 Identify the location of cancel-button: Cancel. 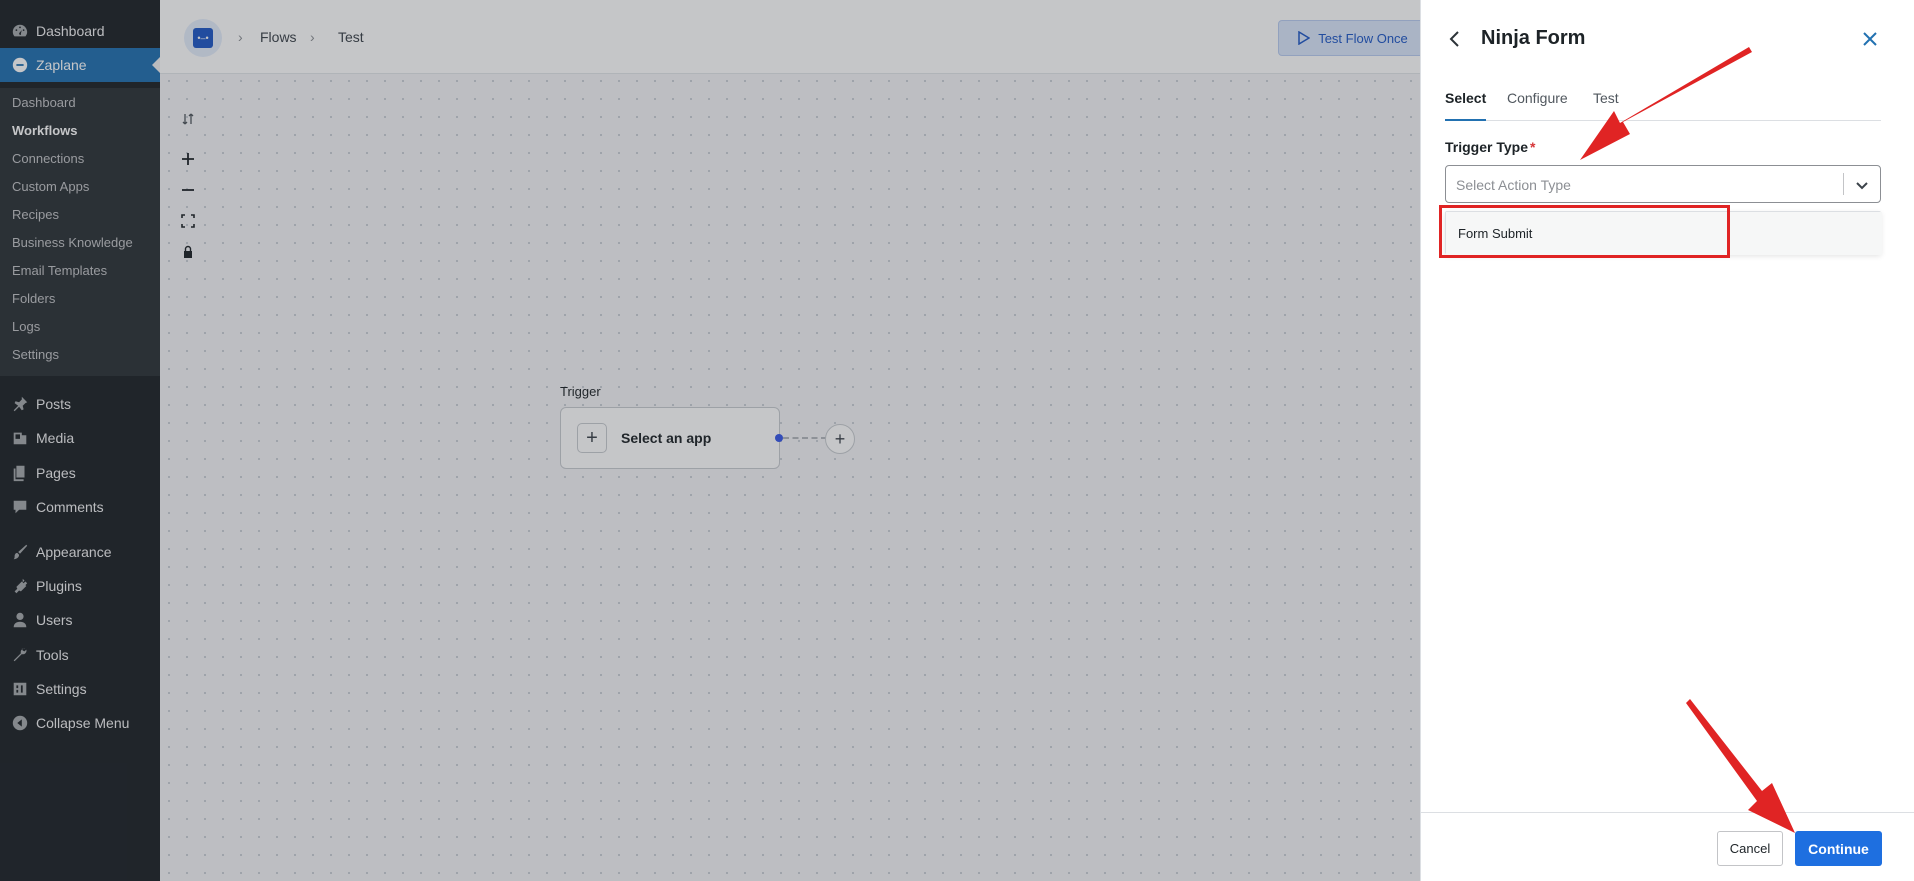
(1750, 848).